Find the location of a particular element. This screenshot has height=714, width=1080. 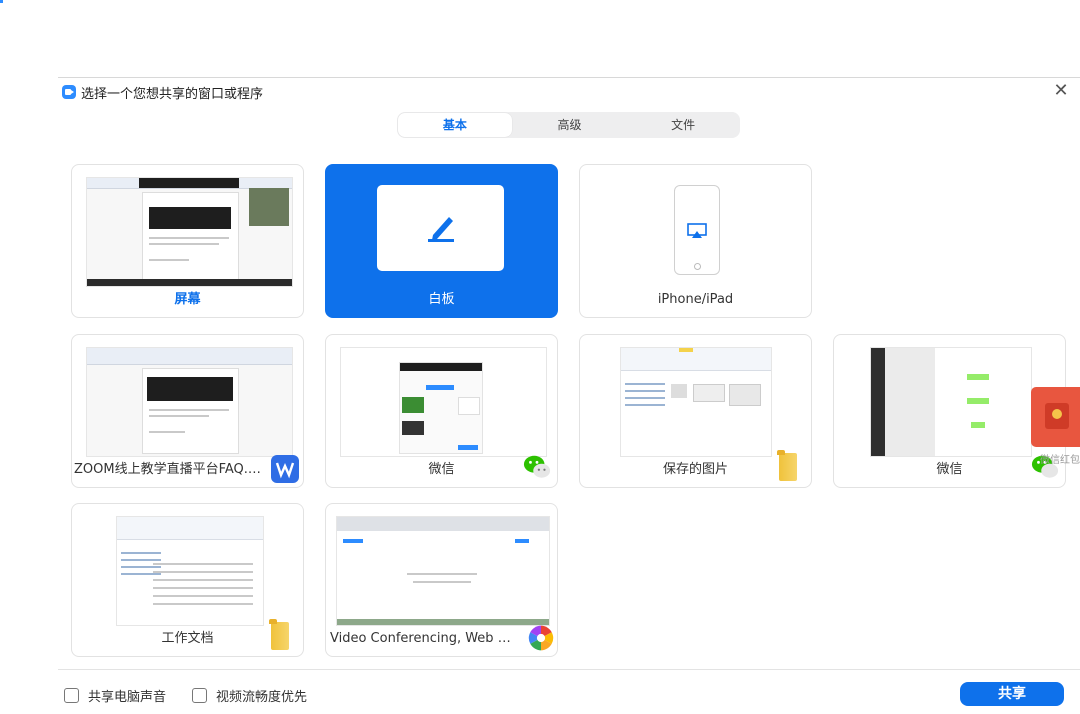

share-audio-checkbox: 共享电脑声音 is located at coordinates (115, 695).